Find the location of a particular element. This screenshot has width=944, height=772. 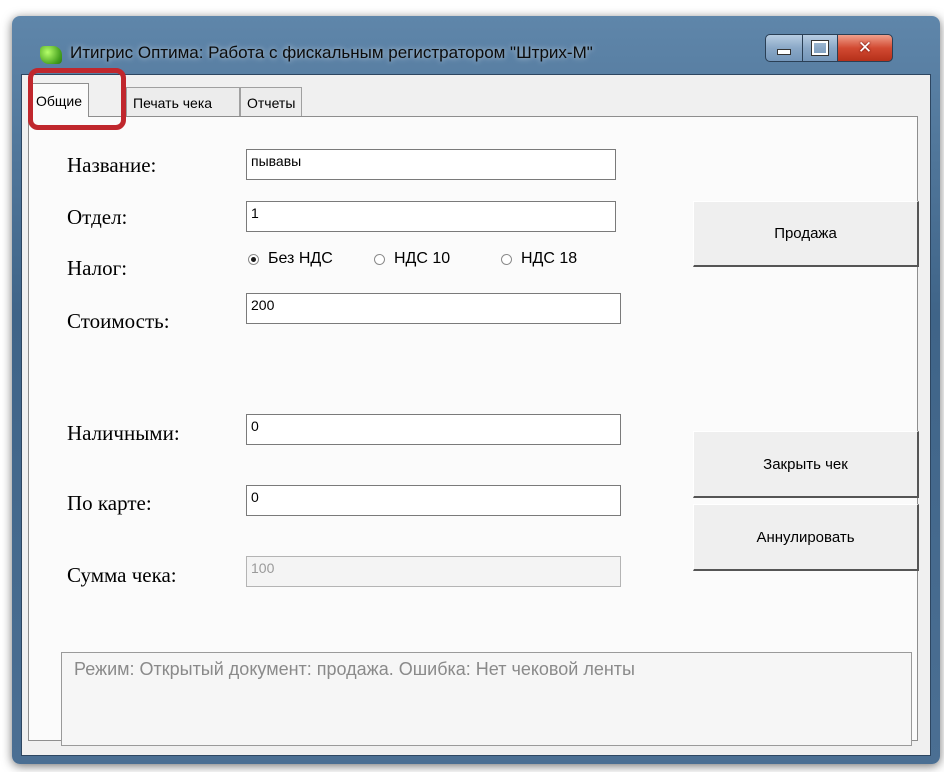

dept-label: Отдел: is located at coordinates (97, 217).